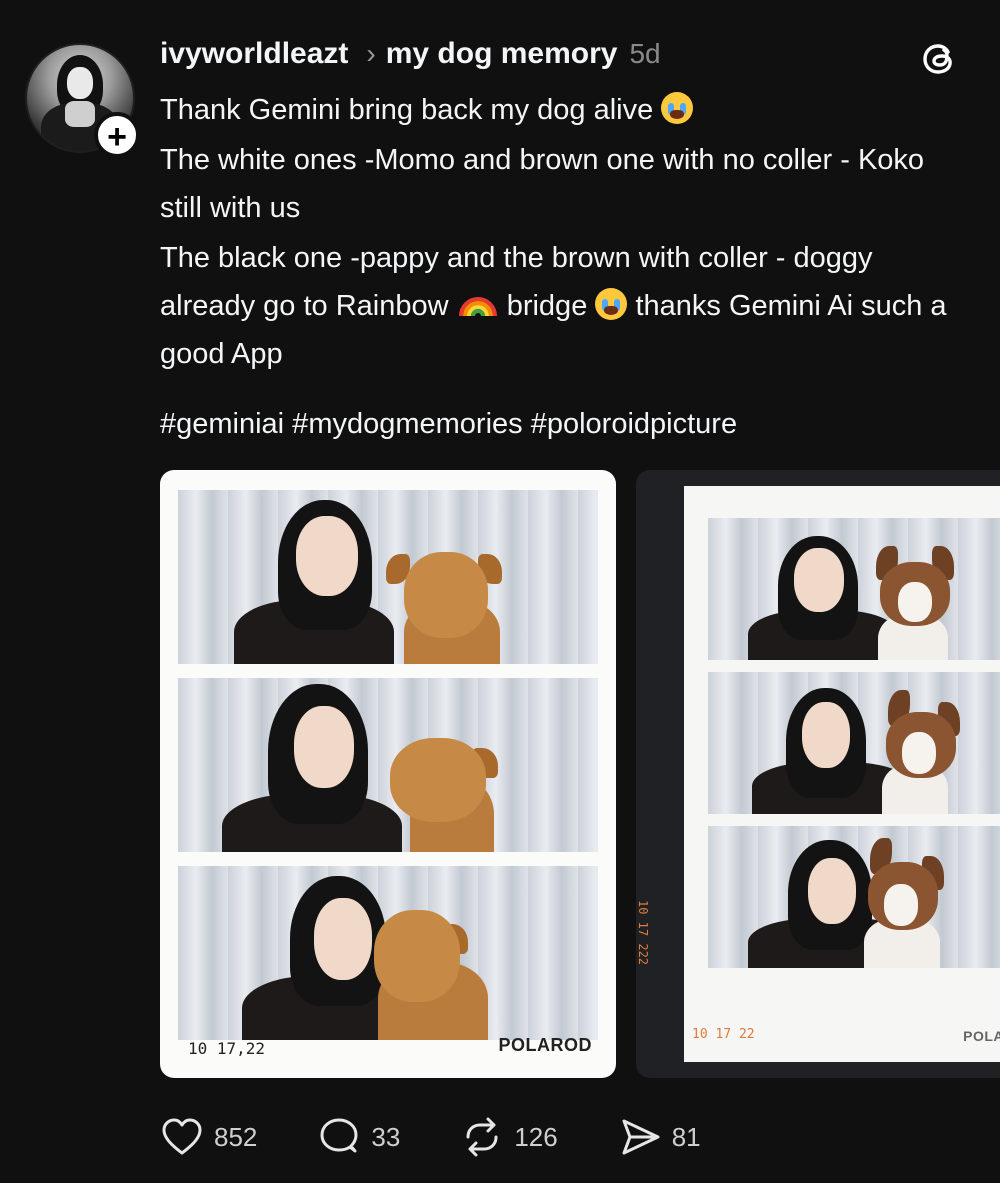  I want to click on follow-button: +, so click(117, 135).